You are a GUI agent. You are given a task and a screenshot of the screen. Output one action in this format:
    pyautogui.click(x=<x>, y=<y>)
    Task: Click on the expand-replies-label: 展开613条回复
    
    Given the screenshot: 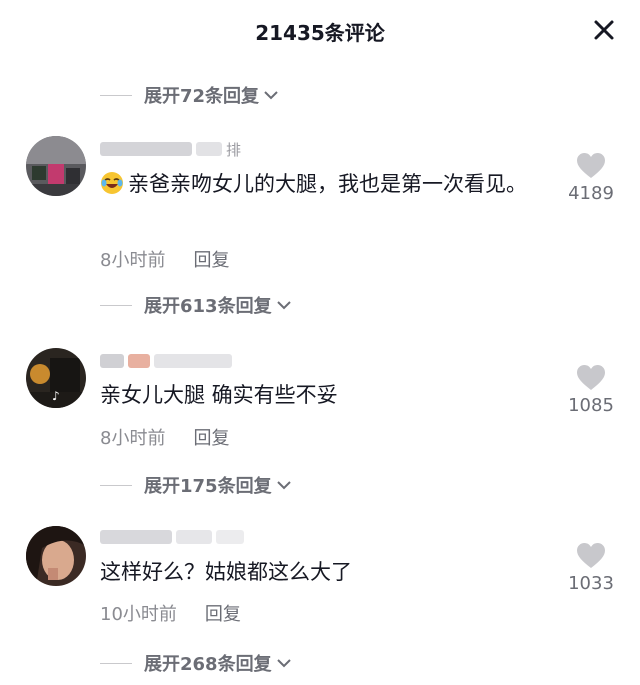 What is the action you would take?
    pyautogui.click(x=208, y=306)
    